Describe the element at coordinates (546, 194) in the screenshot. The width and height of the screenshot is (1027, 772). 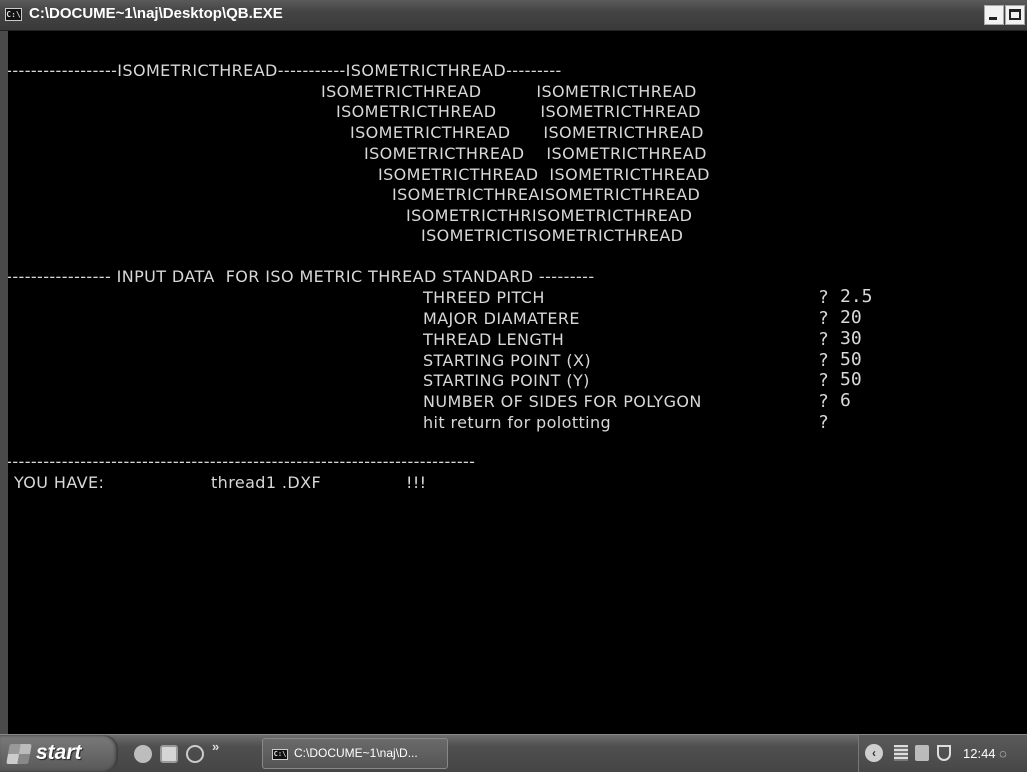
I see `banner-line: ISOMETRICTHREAISOMETRICTHREAD` at that location.